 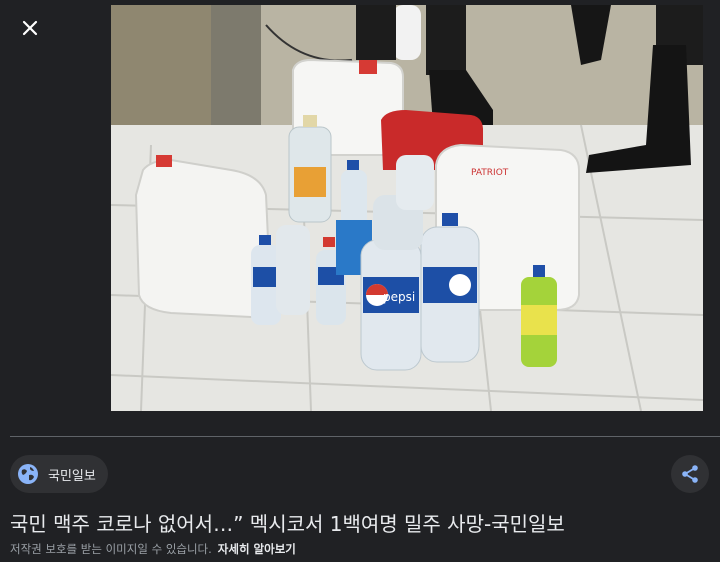 What do you see at coordinates (257, 549) in the screenshot?
I see `learn-more-link: 자세히 알아보기` at bounding box center [257, 549].